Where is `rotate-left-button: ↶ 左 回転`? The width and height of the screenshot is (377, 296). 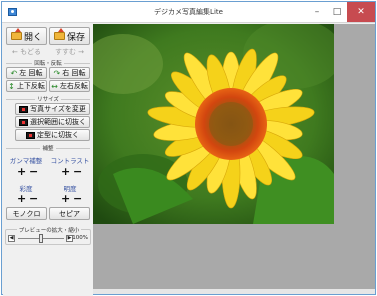
rotate-left-button: ↶ 左 回転 is located at coordinates (26, 73).